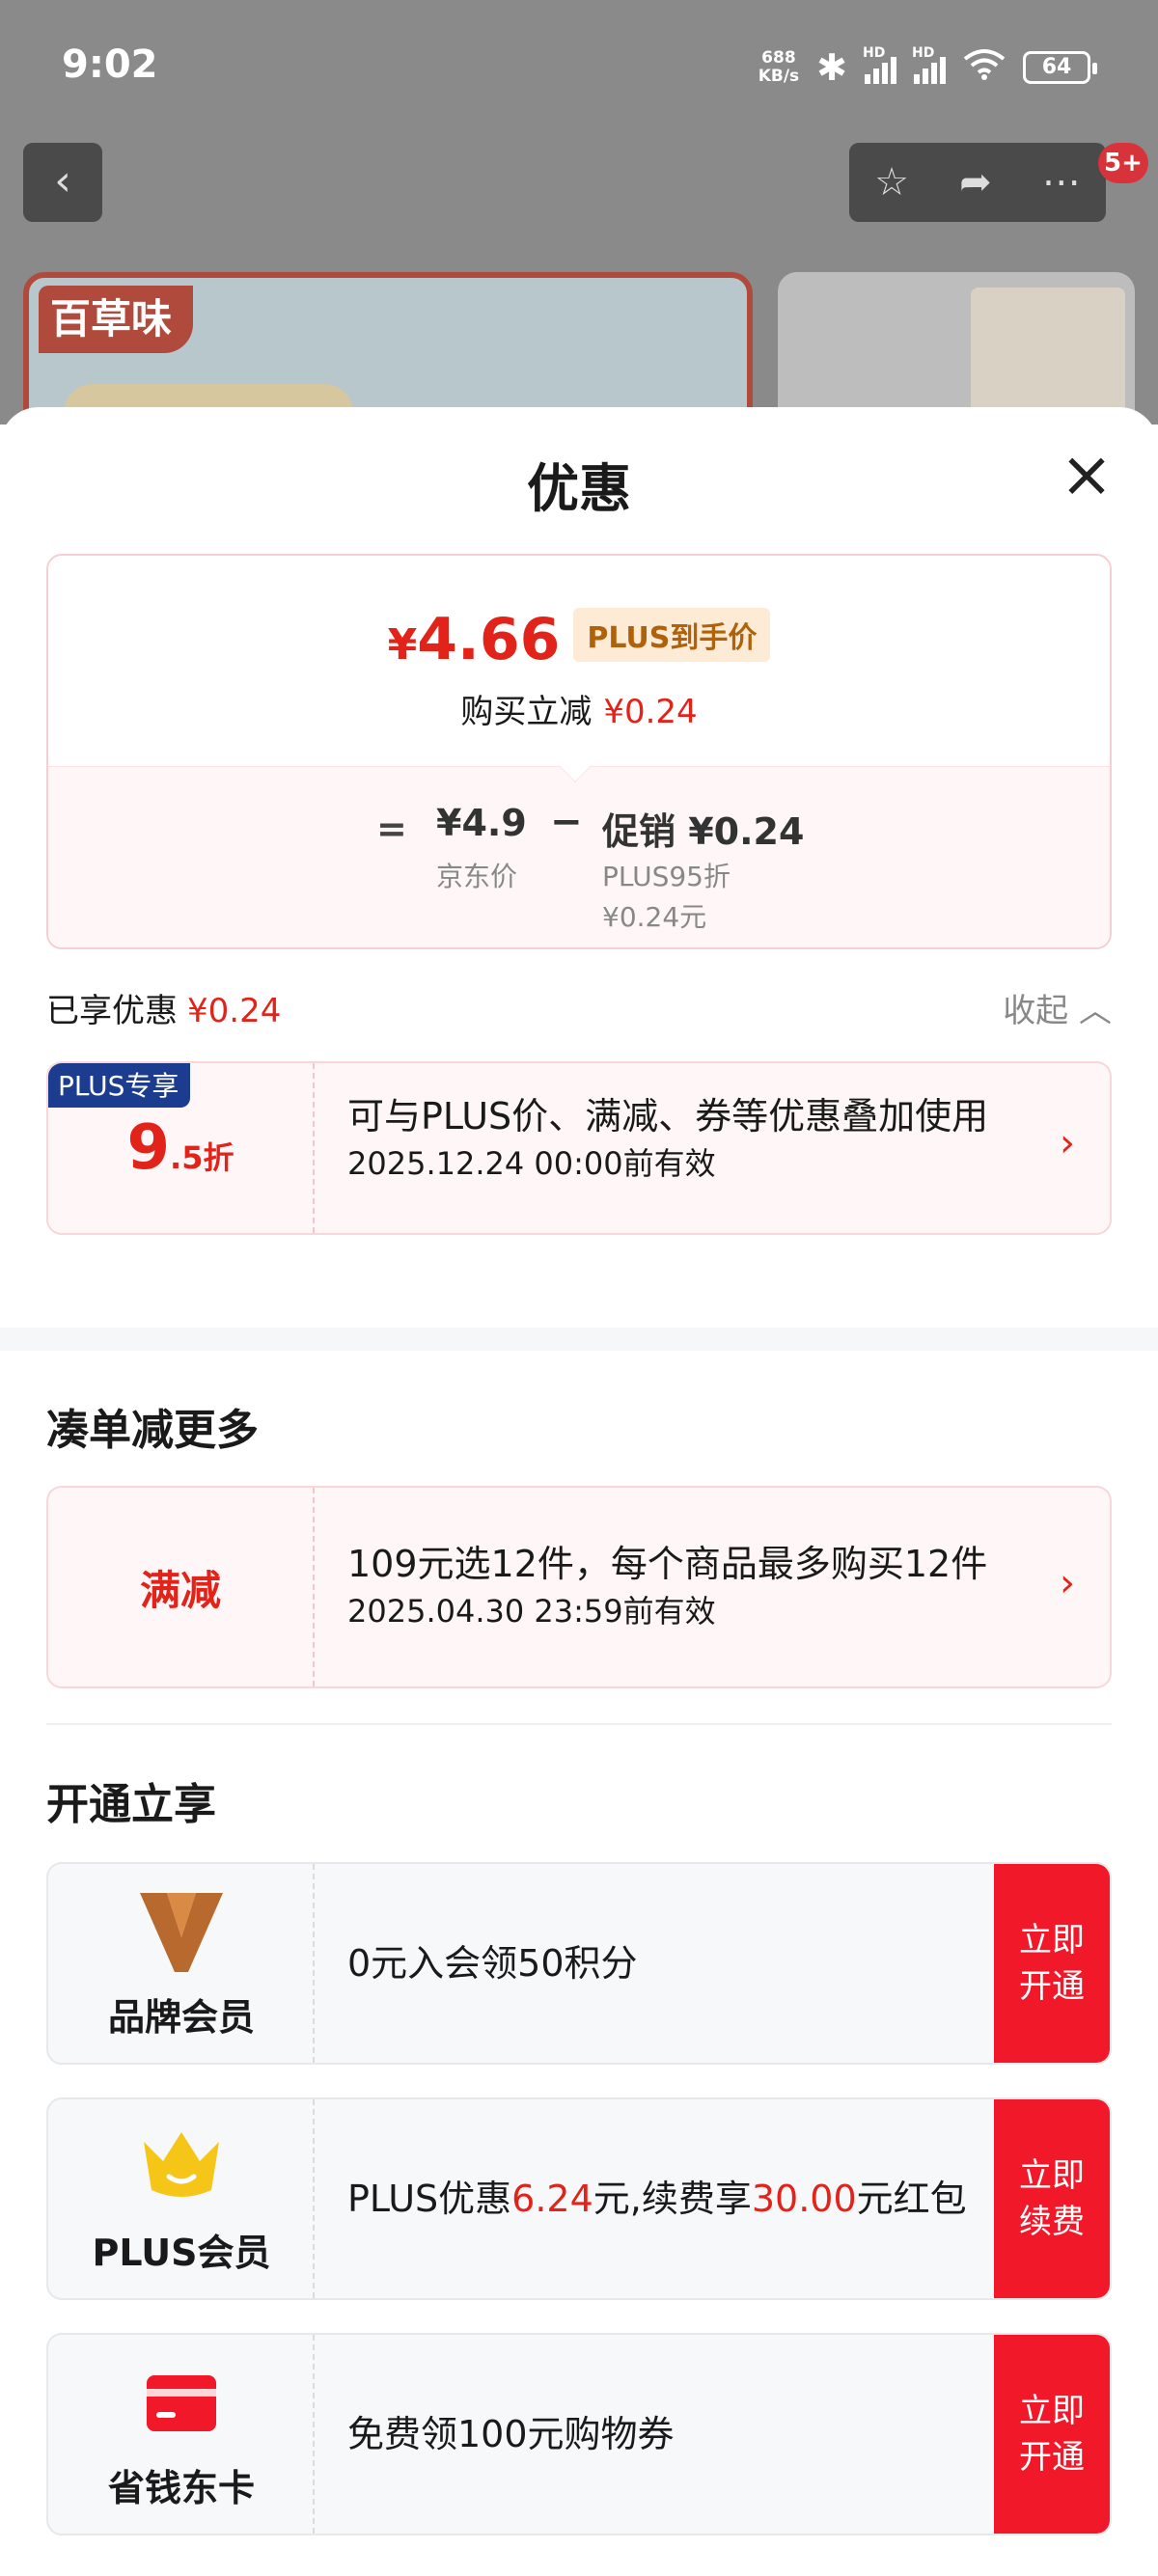 The height and width of the screenshot is (2576, 1158). I want to click on status-icons: 688 KB/s ✱ HD HD 64, so click(927, 67).